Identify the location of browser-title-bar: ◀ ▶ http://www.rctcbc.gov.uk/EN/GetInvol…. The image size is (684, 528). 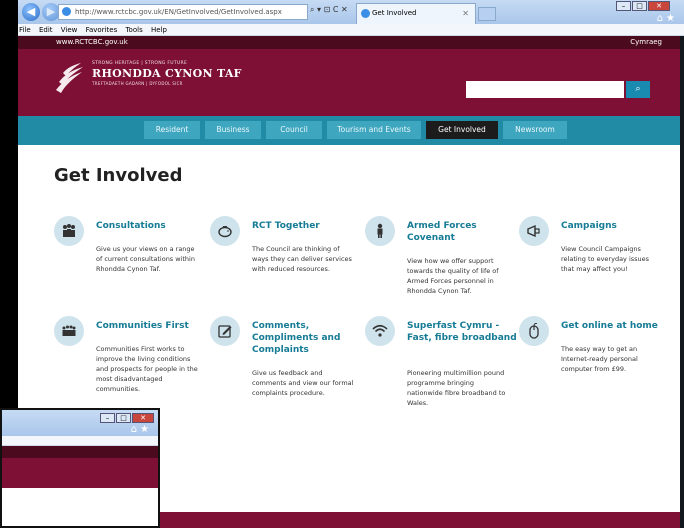
(351, 12).